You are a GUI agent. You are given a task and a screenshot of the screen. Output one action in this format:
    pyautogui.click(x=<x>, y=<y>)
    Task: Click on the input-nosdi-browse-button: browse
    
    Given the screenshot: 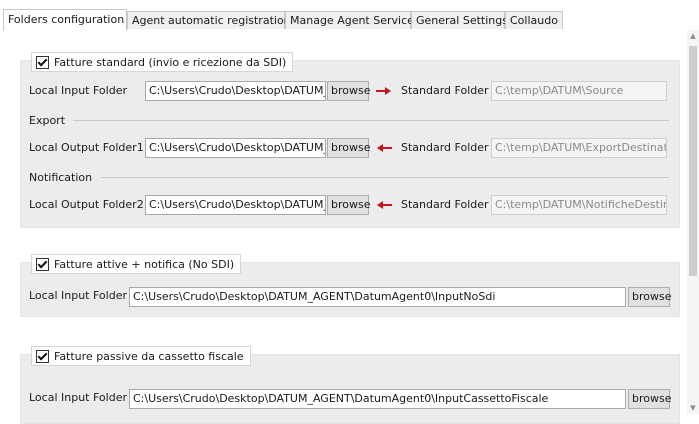 What is the action you would take?
    pyautogui.click(x=650, y=297)
    